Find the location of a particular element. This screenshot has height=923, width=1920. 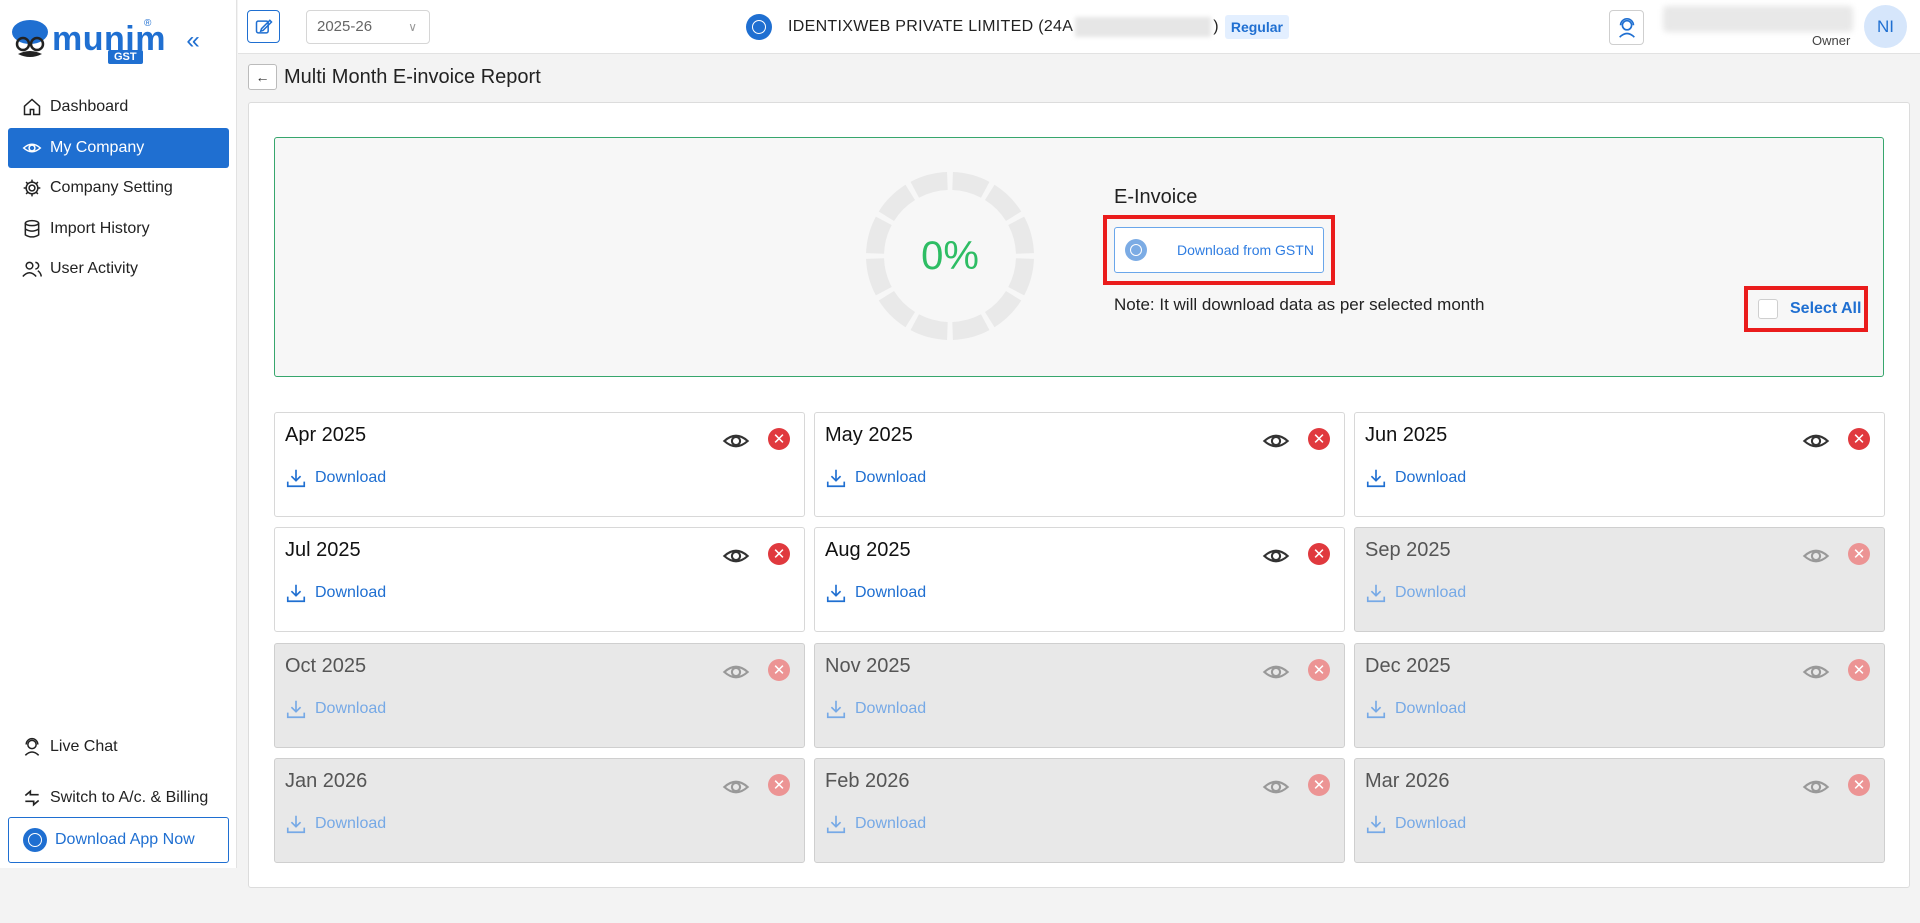

download-from-gstn-label: Download from GSTN is located at coordinates (1245, 250).